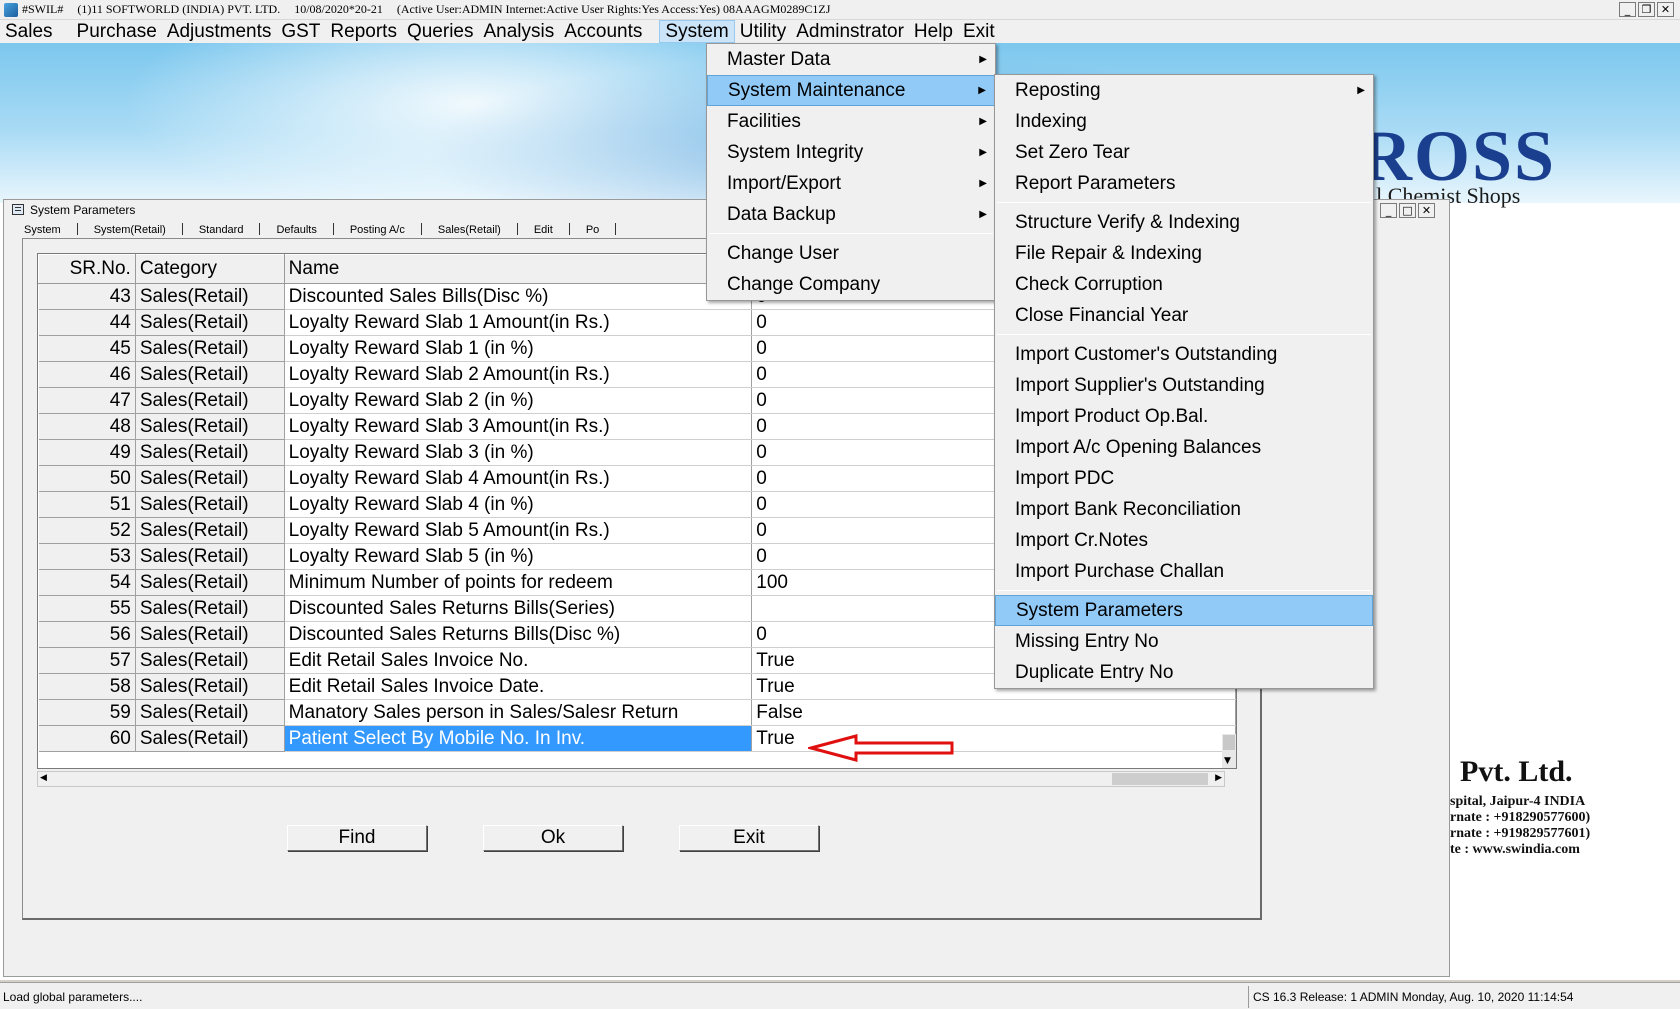  Describe the element at coordinates (553, 838) in the screenshot. I see `ok-button: Ok` at that location.